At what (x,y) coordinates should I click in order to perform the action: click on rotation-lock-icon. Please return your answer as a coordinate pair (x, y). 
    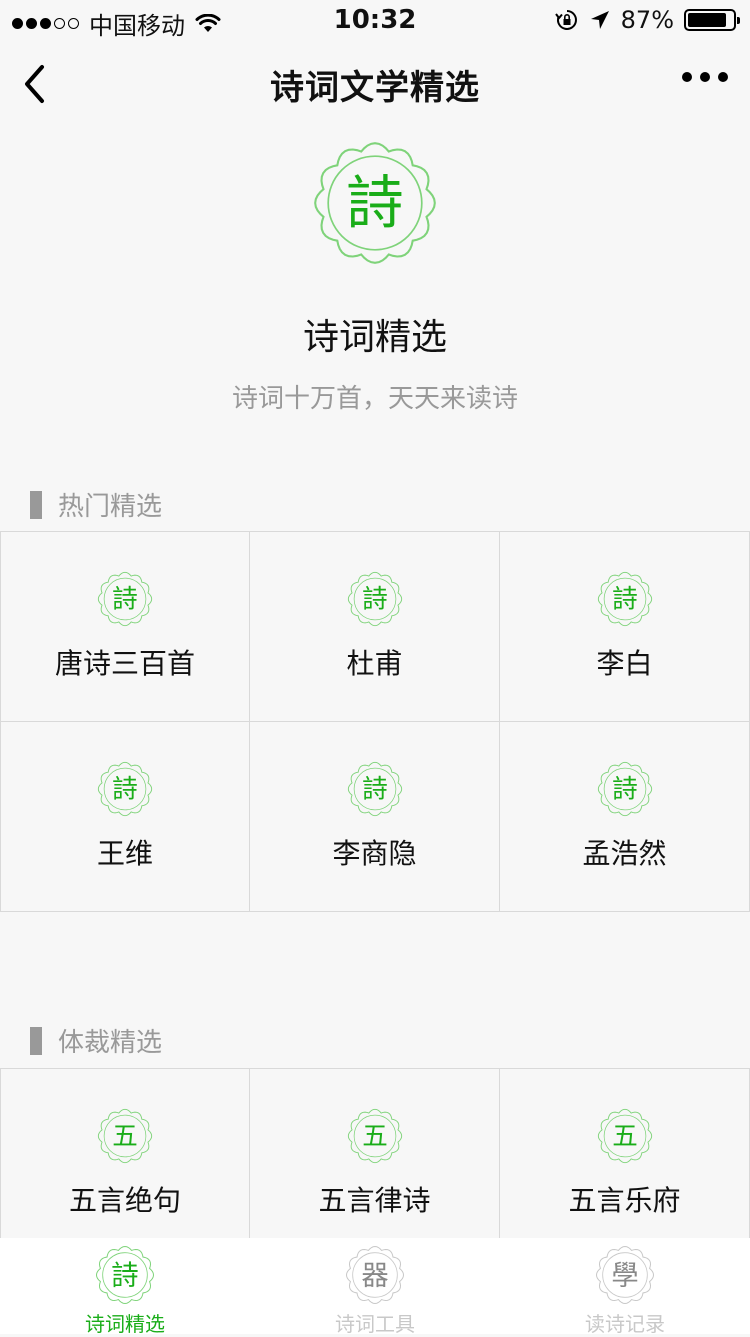
    Looking at the image, I should click on (565, 20).